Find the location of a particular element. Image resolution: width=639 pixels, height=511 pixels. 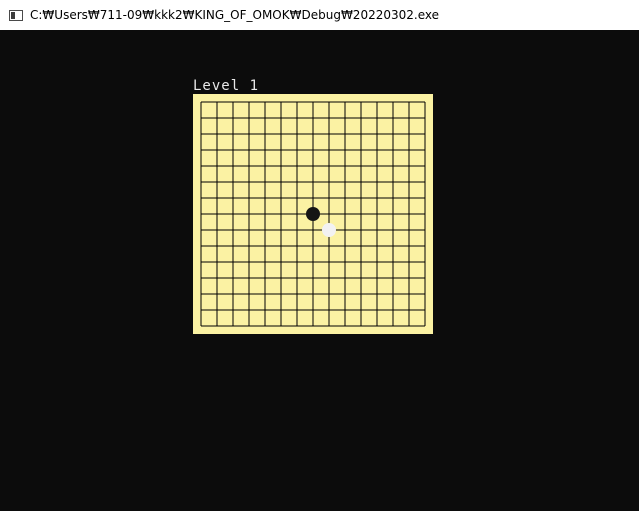

white-stone is located at coordinates (329, 230).